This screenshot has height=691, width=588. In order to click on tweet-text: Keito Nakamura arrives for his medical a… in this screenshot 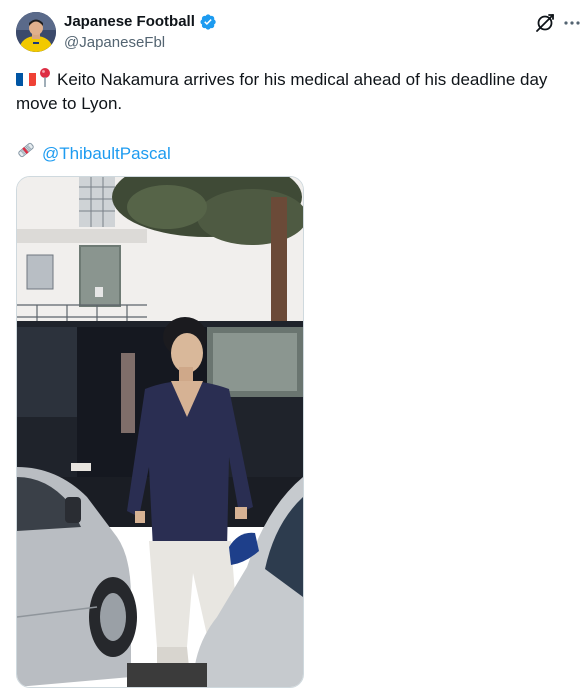, I will do `click(296, 92)`.